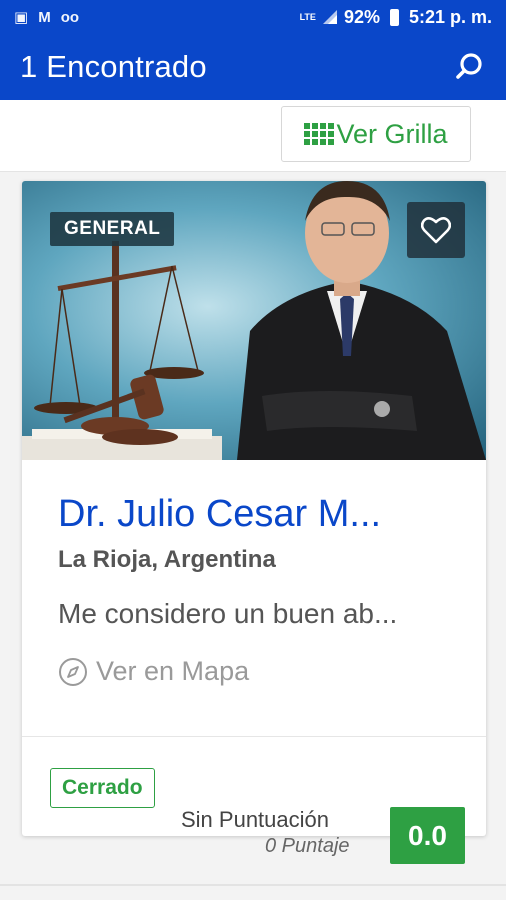 The image size is (506, 900). Describe the element at coordinates (450, 16) in the screenshot. I see `clock: 5:21 p. m.` at that location.